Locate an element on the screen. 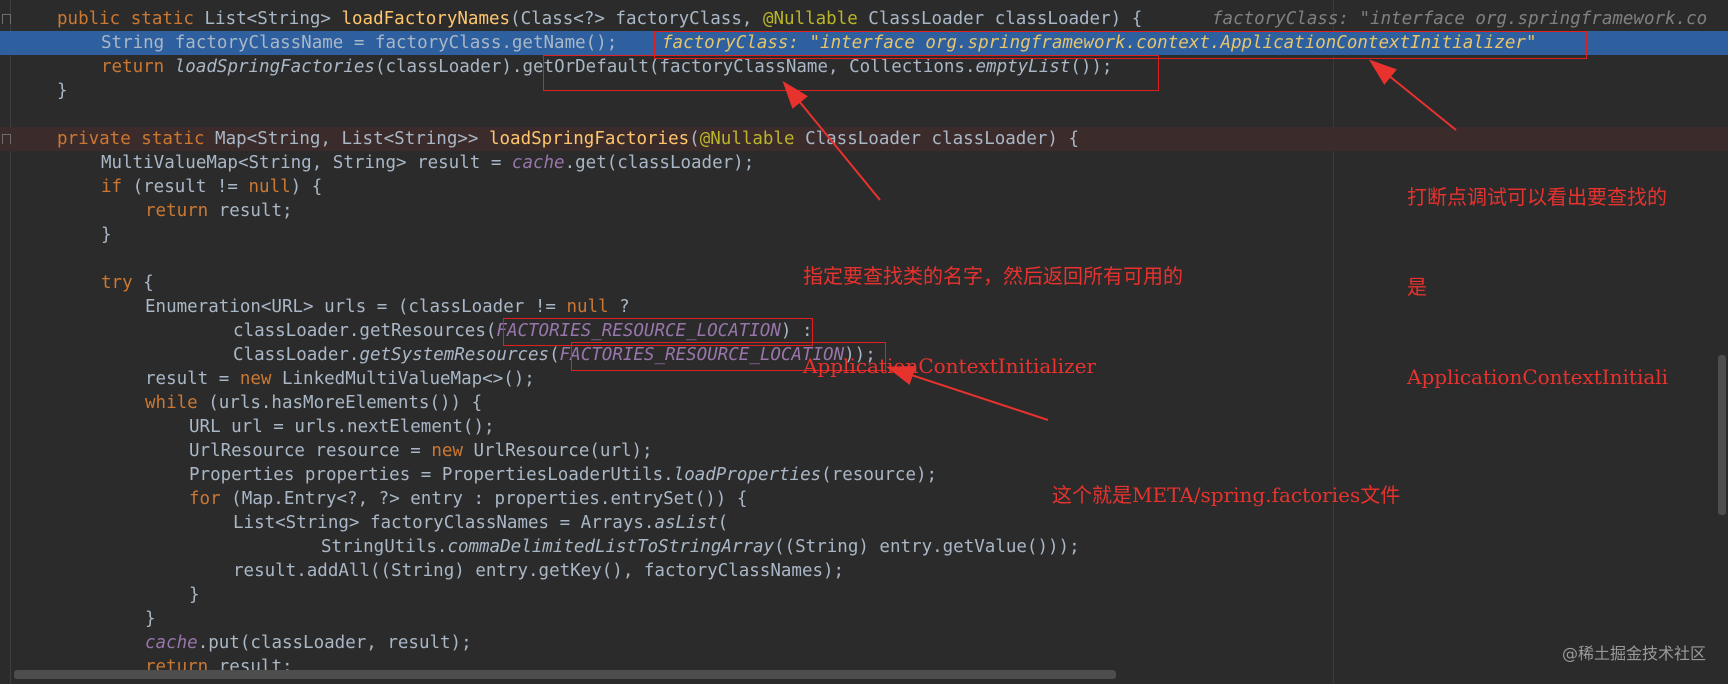 The width and height of the screenshot is (1728, 684). arrow-to-get-or-default is located at coordinates (831, 140).